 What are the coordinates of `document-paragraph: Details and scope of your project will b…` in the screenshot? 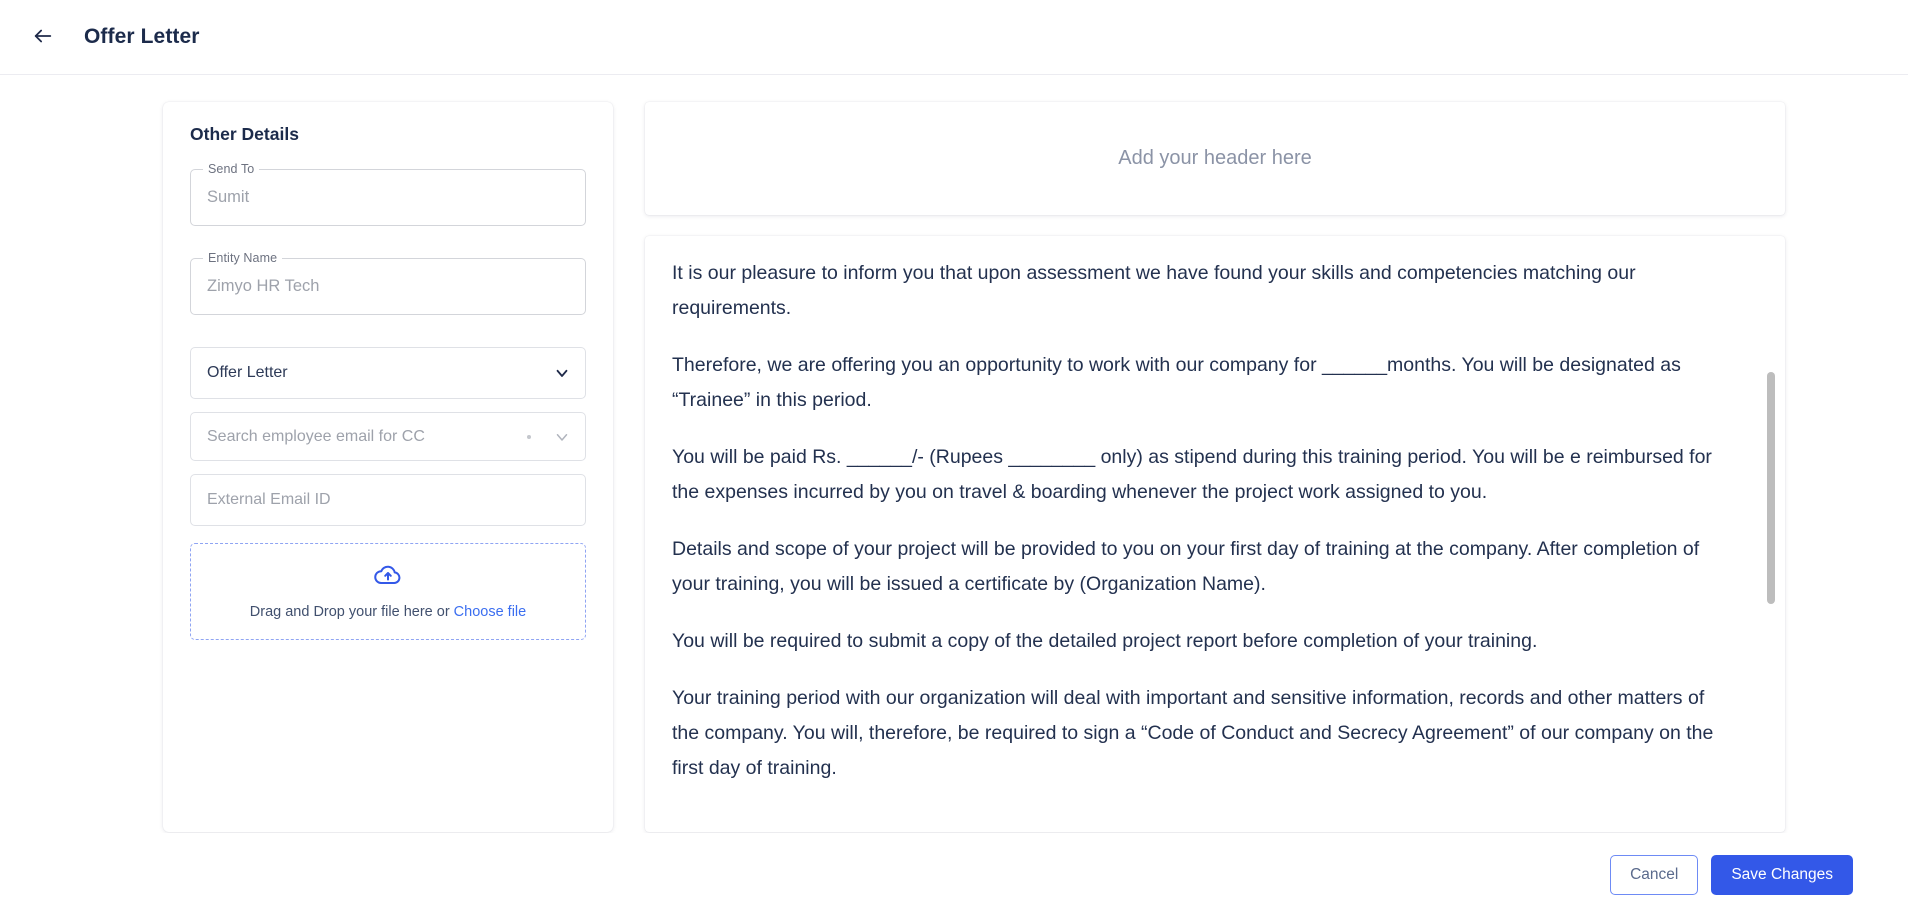 It's located at (1186, 566).